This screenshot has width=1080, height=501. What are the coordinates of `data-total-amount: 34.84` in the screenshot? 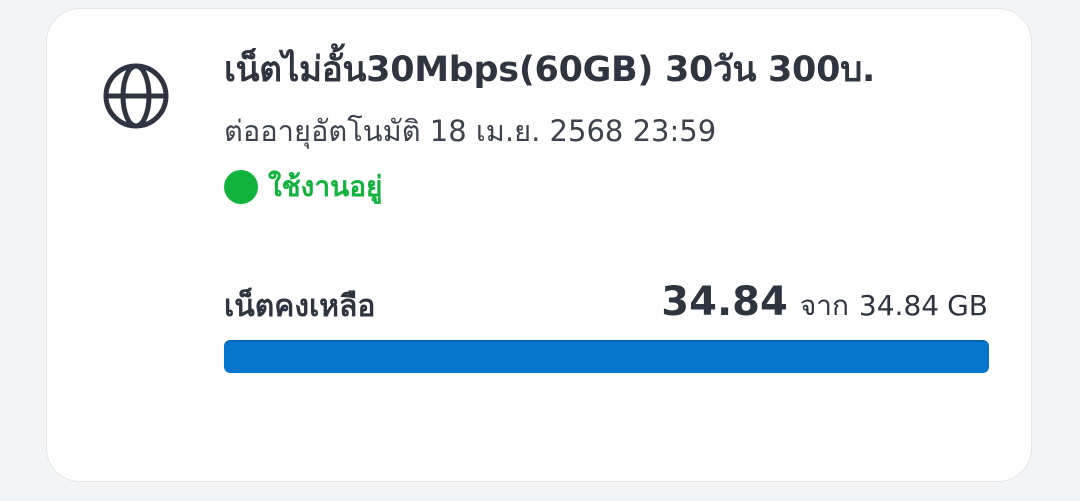 It's located at (899, 305).